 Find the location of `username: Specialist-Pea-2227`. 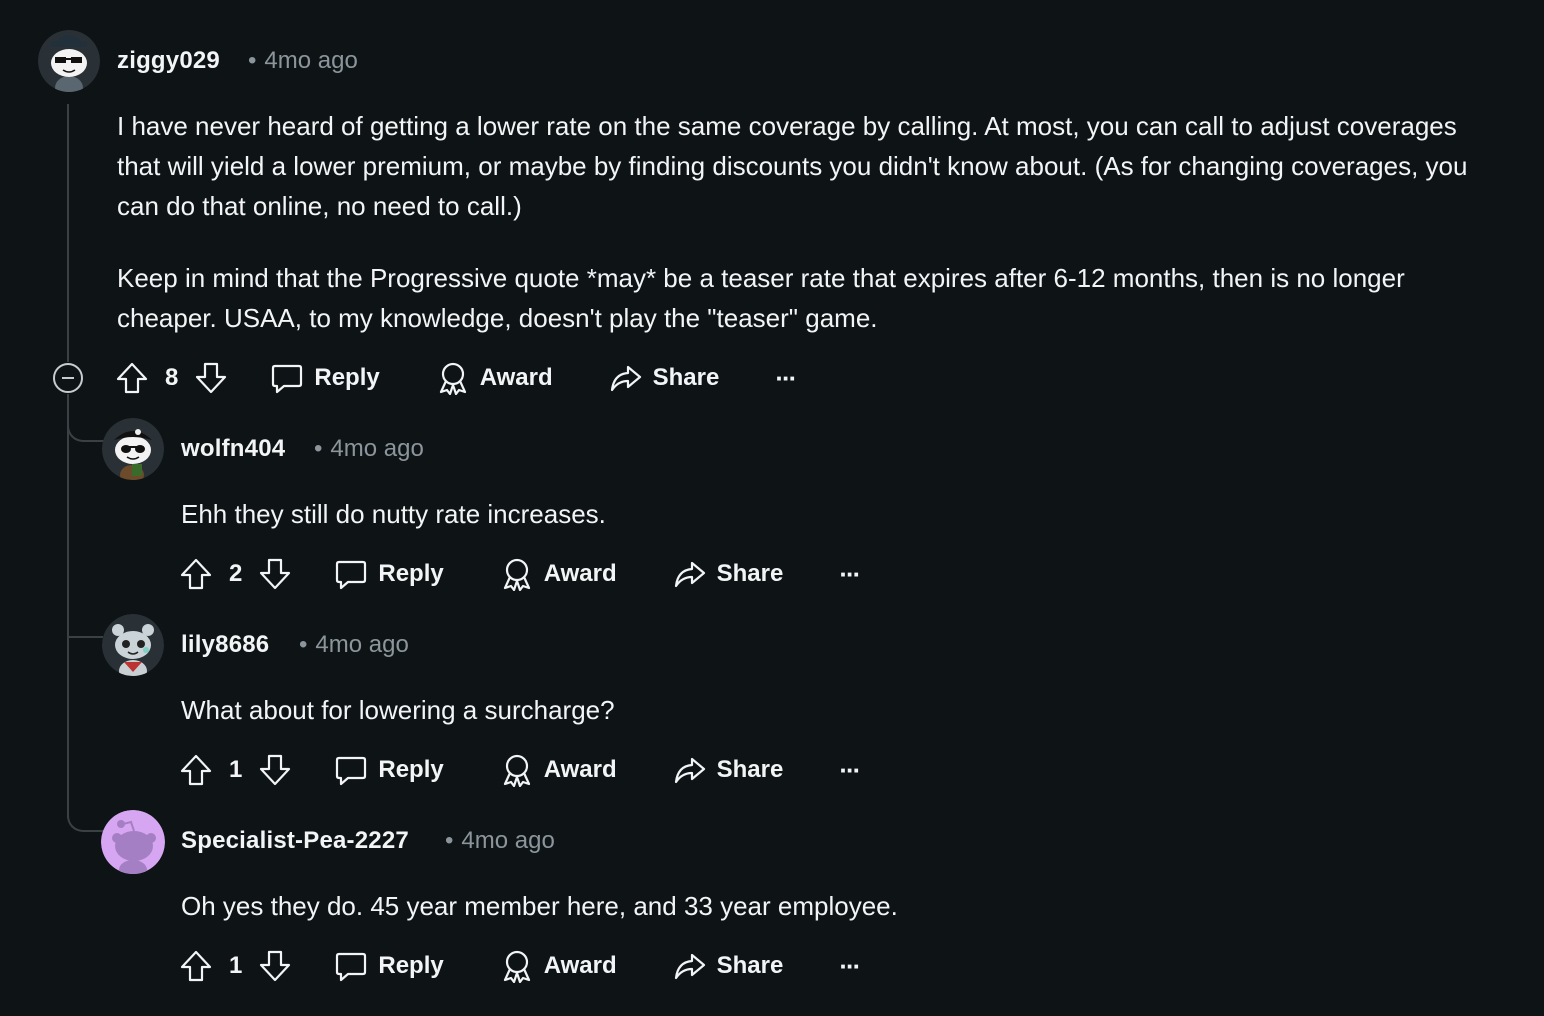

username: Specialist-Pea-2227 is located at coordinates (295, 841).